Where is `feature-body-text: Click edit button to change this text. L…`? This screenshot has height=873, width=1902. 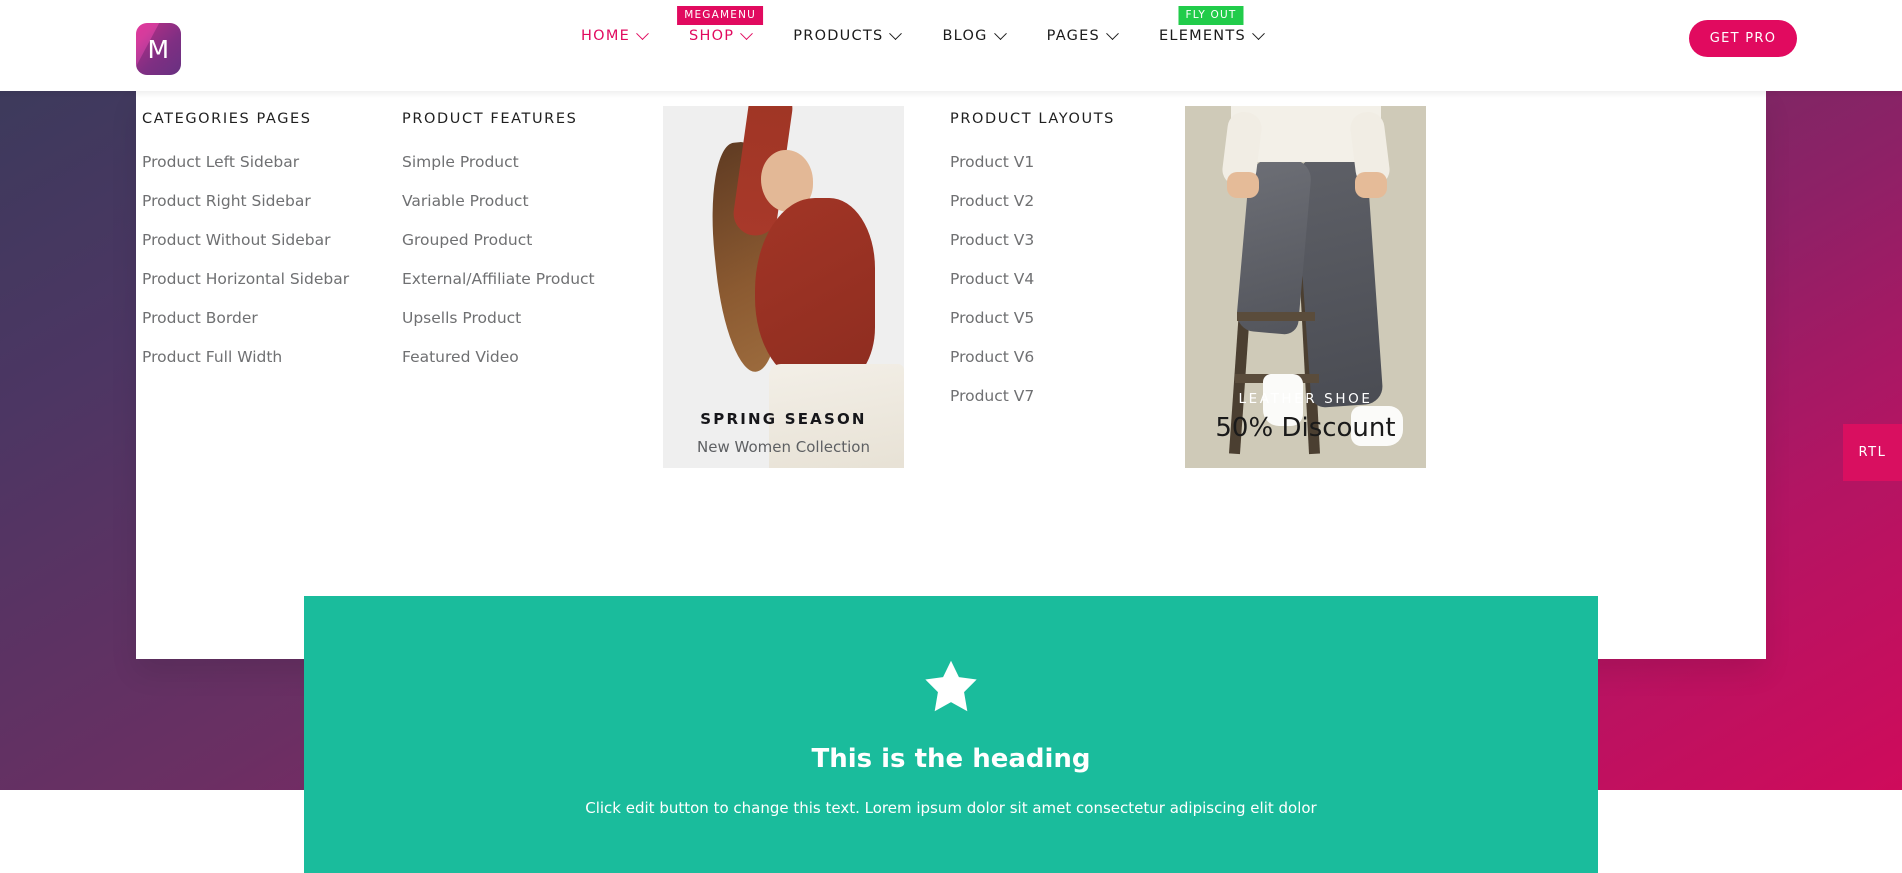
feature-body-text: Click edit button to change this text. L… is located at coordinates (951, 808).